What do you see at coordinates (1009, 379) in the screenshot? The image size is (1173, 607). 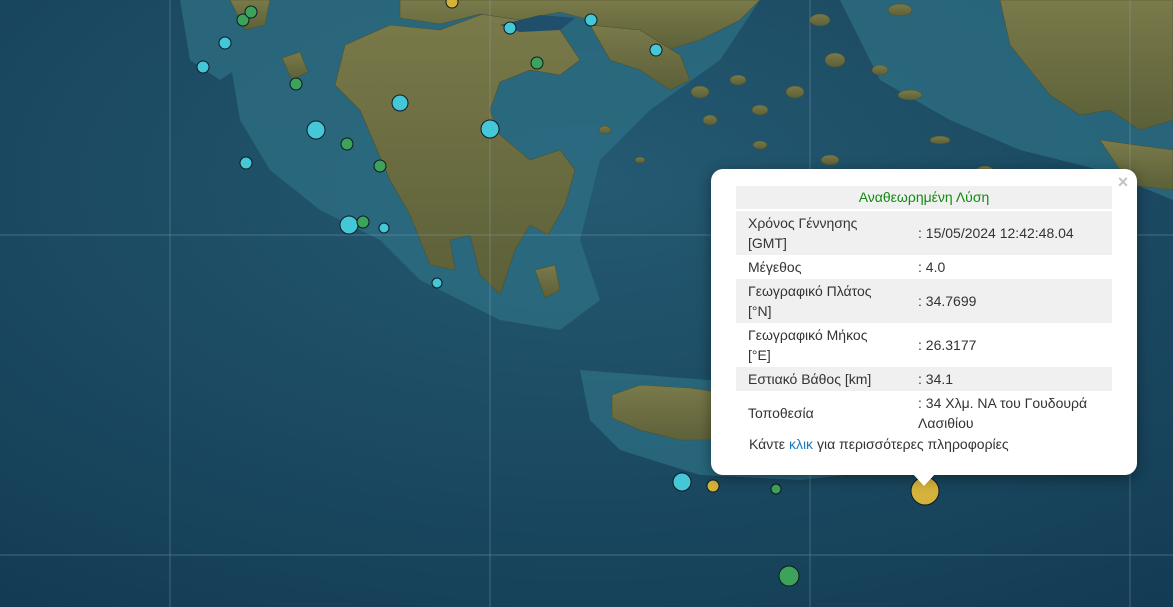 I see `detail-value: : 34.1` at bounding box center [1009, 379].